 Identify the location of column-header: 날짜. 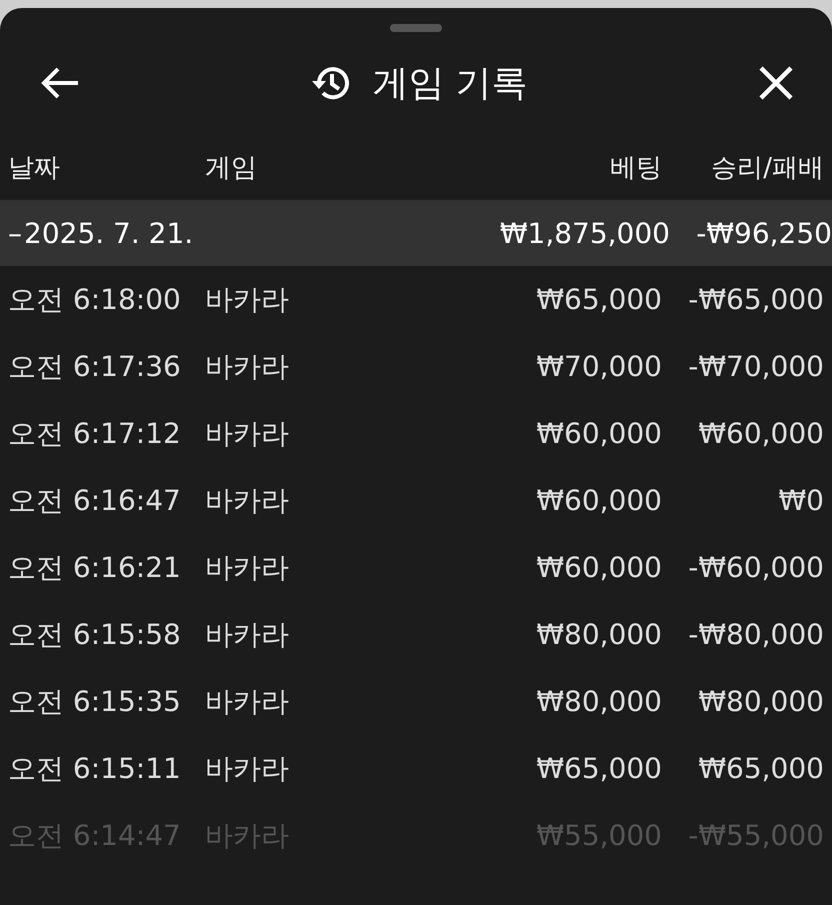
(34, 168).